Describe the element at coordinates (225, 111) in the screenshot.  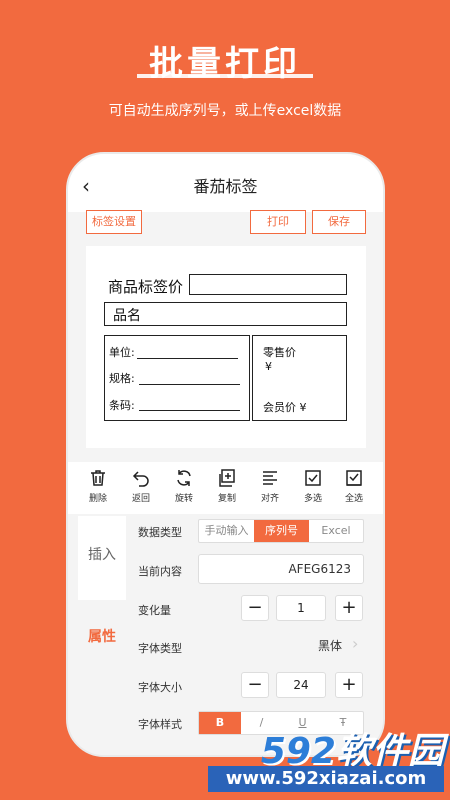
I see `hero-subtitle: 可自动生成序列号，或上传excel数据` at that location.